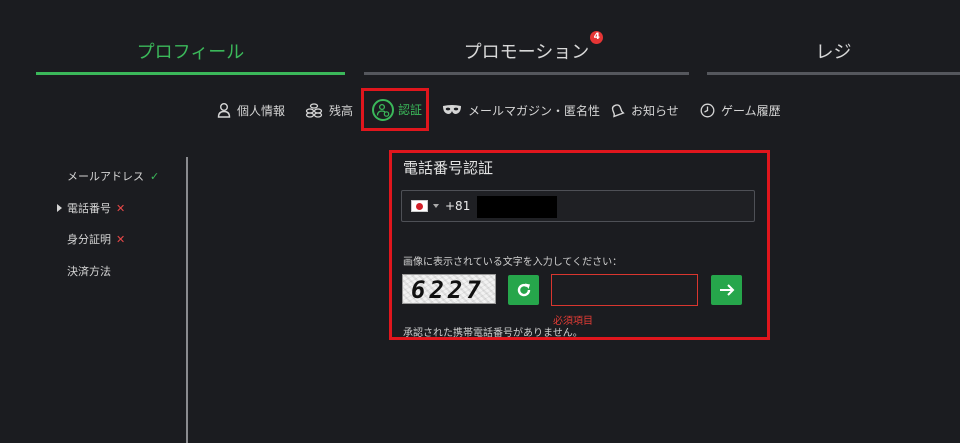  What do you see at coordinates (190, 52) in the screenshot?
I see `tab-profile-label: プロフィール` at bounding box center [190, 52].